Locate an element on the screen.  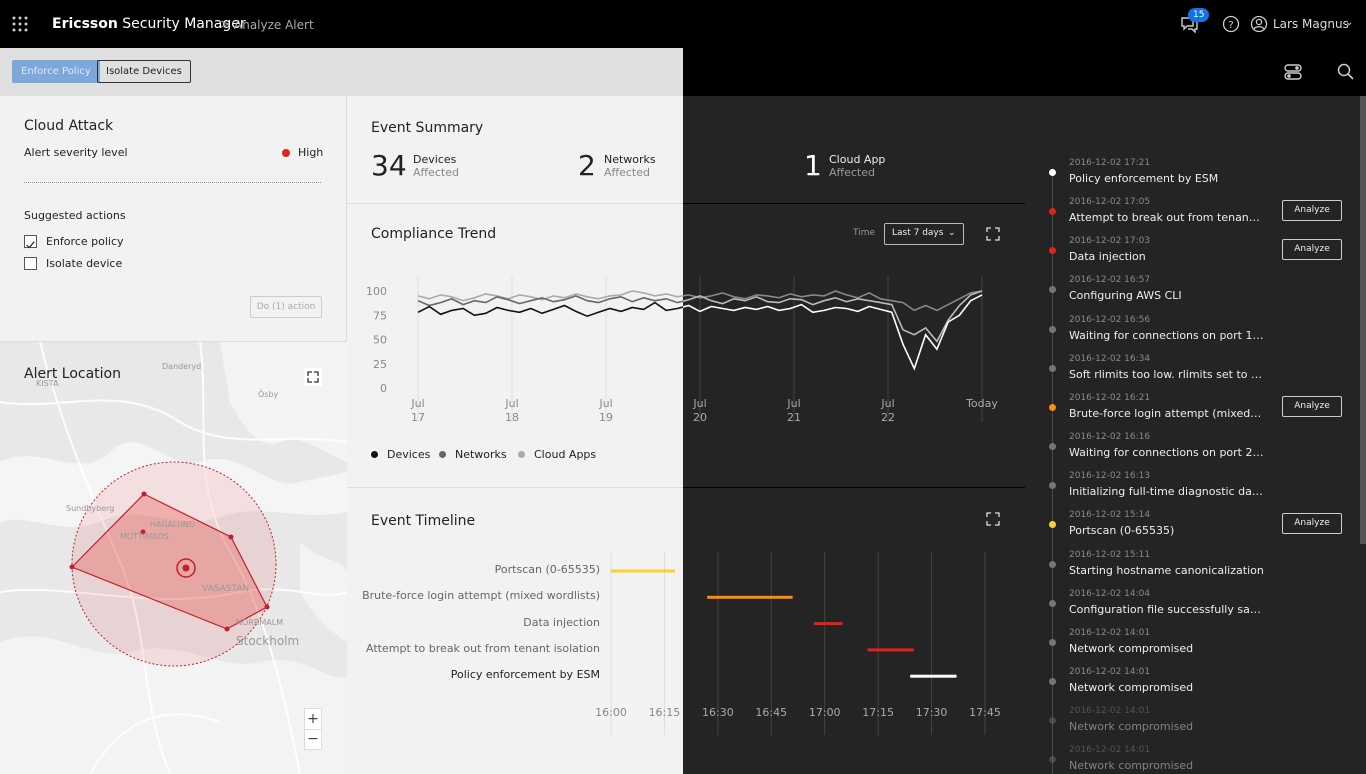
zoom-in-button: + is located at coordinates (313, 719).